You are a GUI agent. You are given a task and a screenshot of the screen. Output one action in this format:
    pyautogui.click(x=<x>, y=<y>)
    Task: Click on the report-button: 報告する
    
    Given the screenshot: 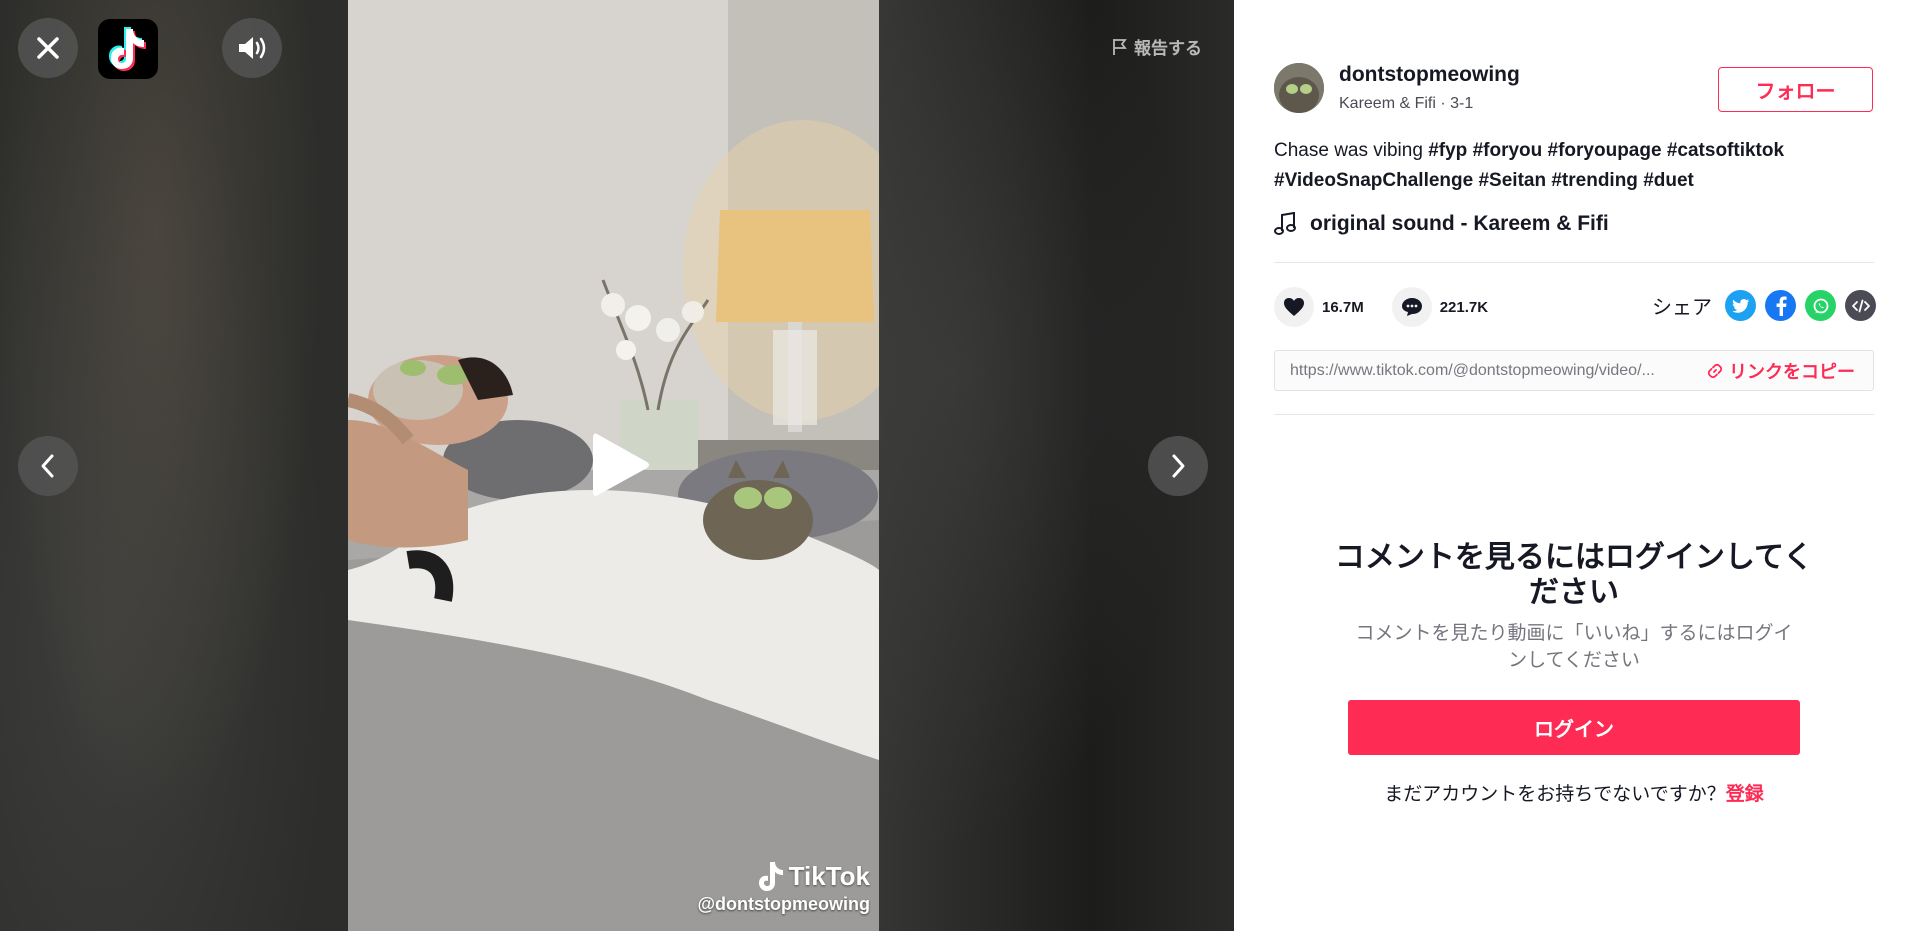 What is the action you would take?
    pyautogui.click(x=1157, y=46)
    